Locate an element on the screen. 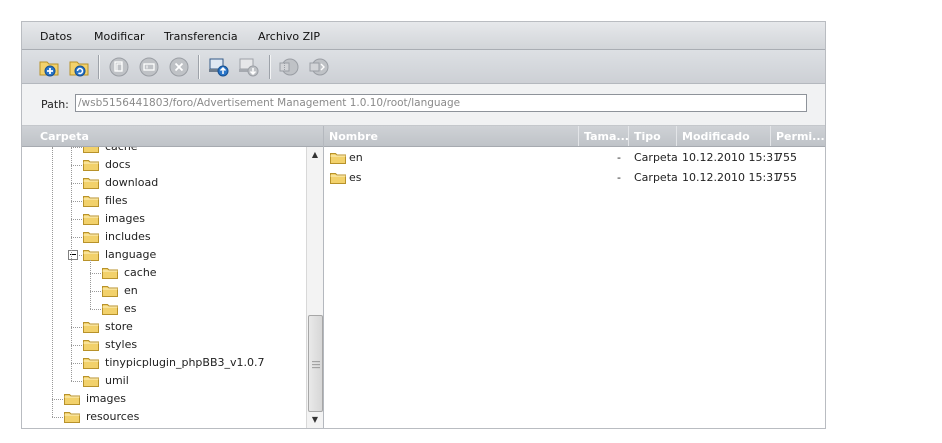 This screenshot has width=942, height=443. toolbar is located at coordinates (423, 67).